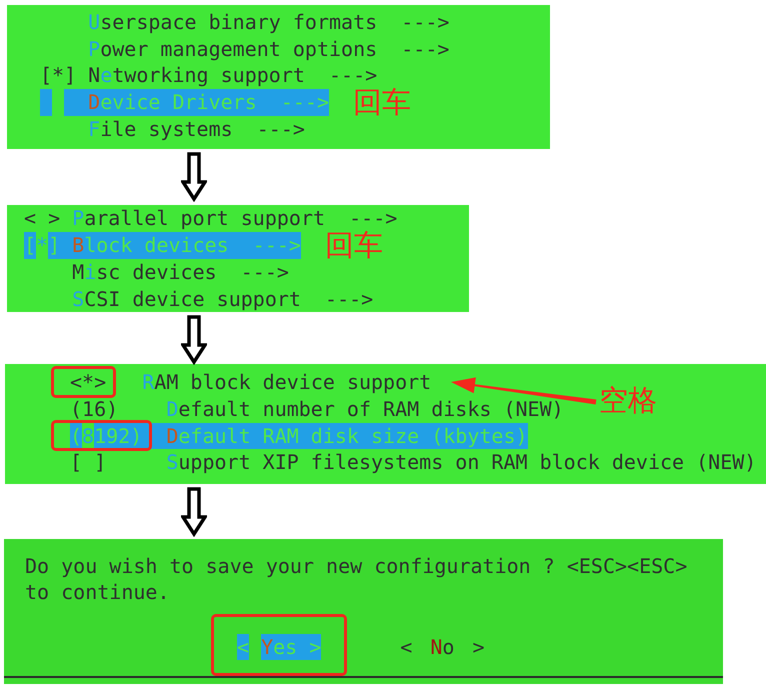 This screenshot has height=687, width=766. I want to click on menu-item: (16) Default number of RAM disks (NEW), so click(317, 409).